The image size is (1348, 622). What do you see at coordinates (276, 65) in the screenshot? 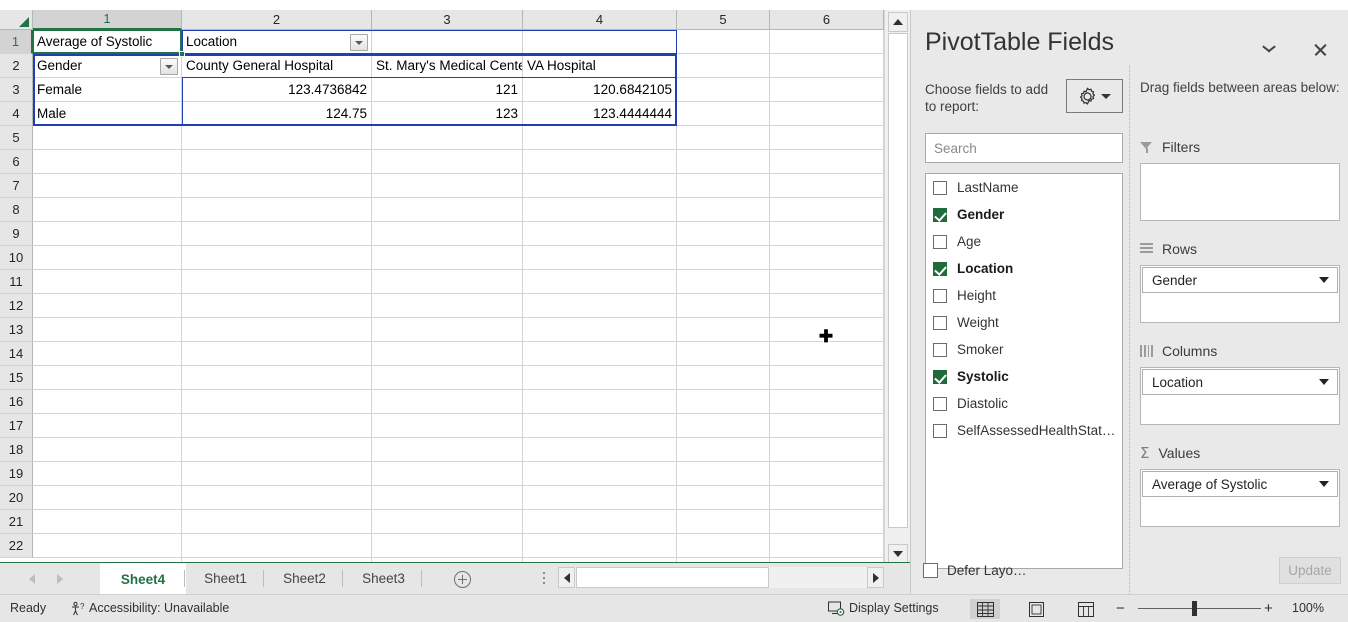
I see `cell-r2c2: County General Hospital` at bounding box center [276, 65].